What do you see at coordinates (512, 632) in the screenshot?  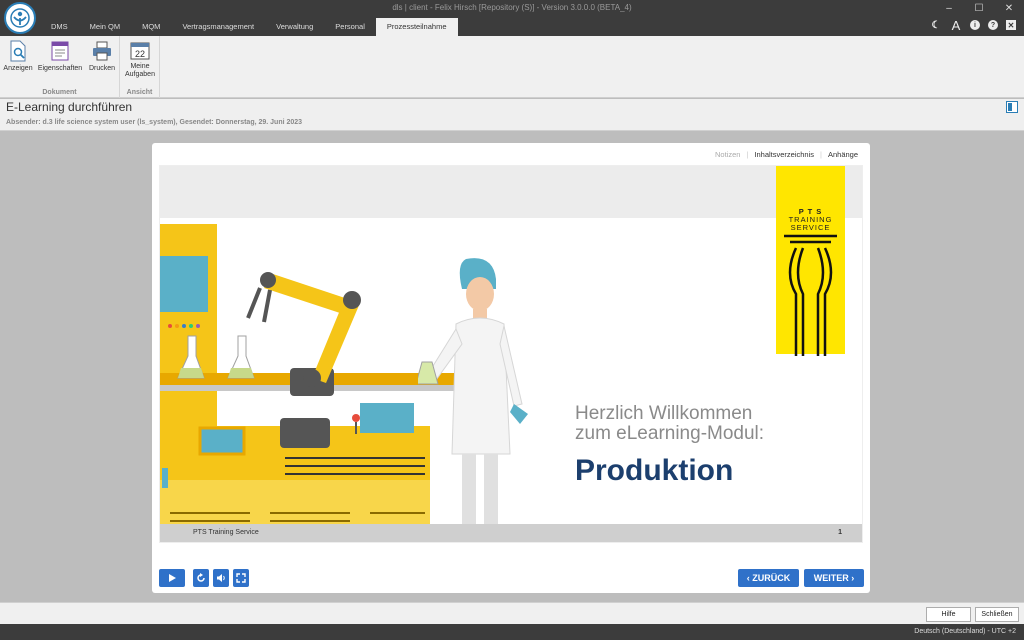 I see `status-bar: Deutsch (Deutschland) - UTC +2` at bounding box center [512, 632].